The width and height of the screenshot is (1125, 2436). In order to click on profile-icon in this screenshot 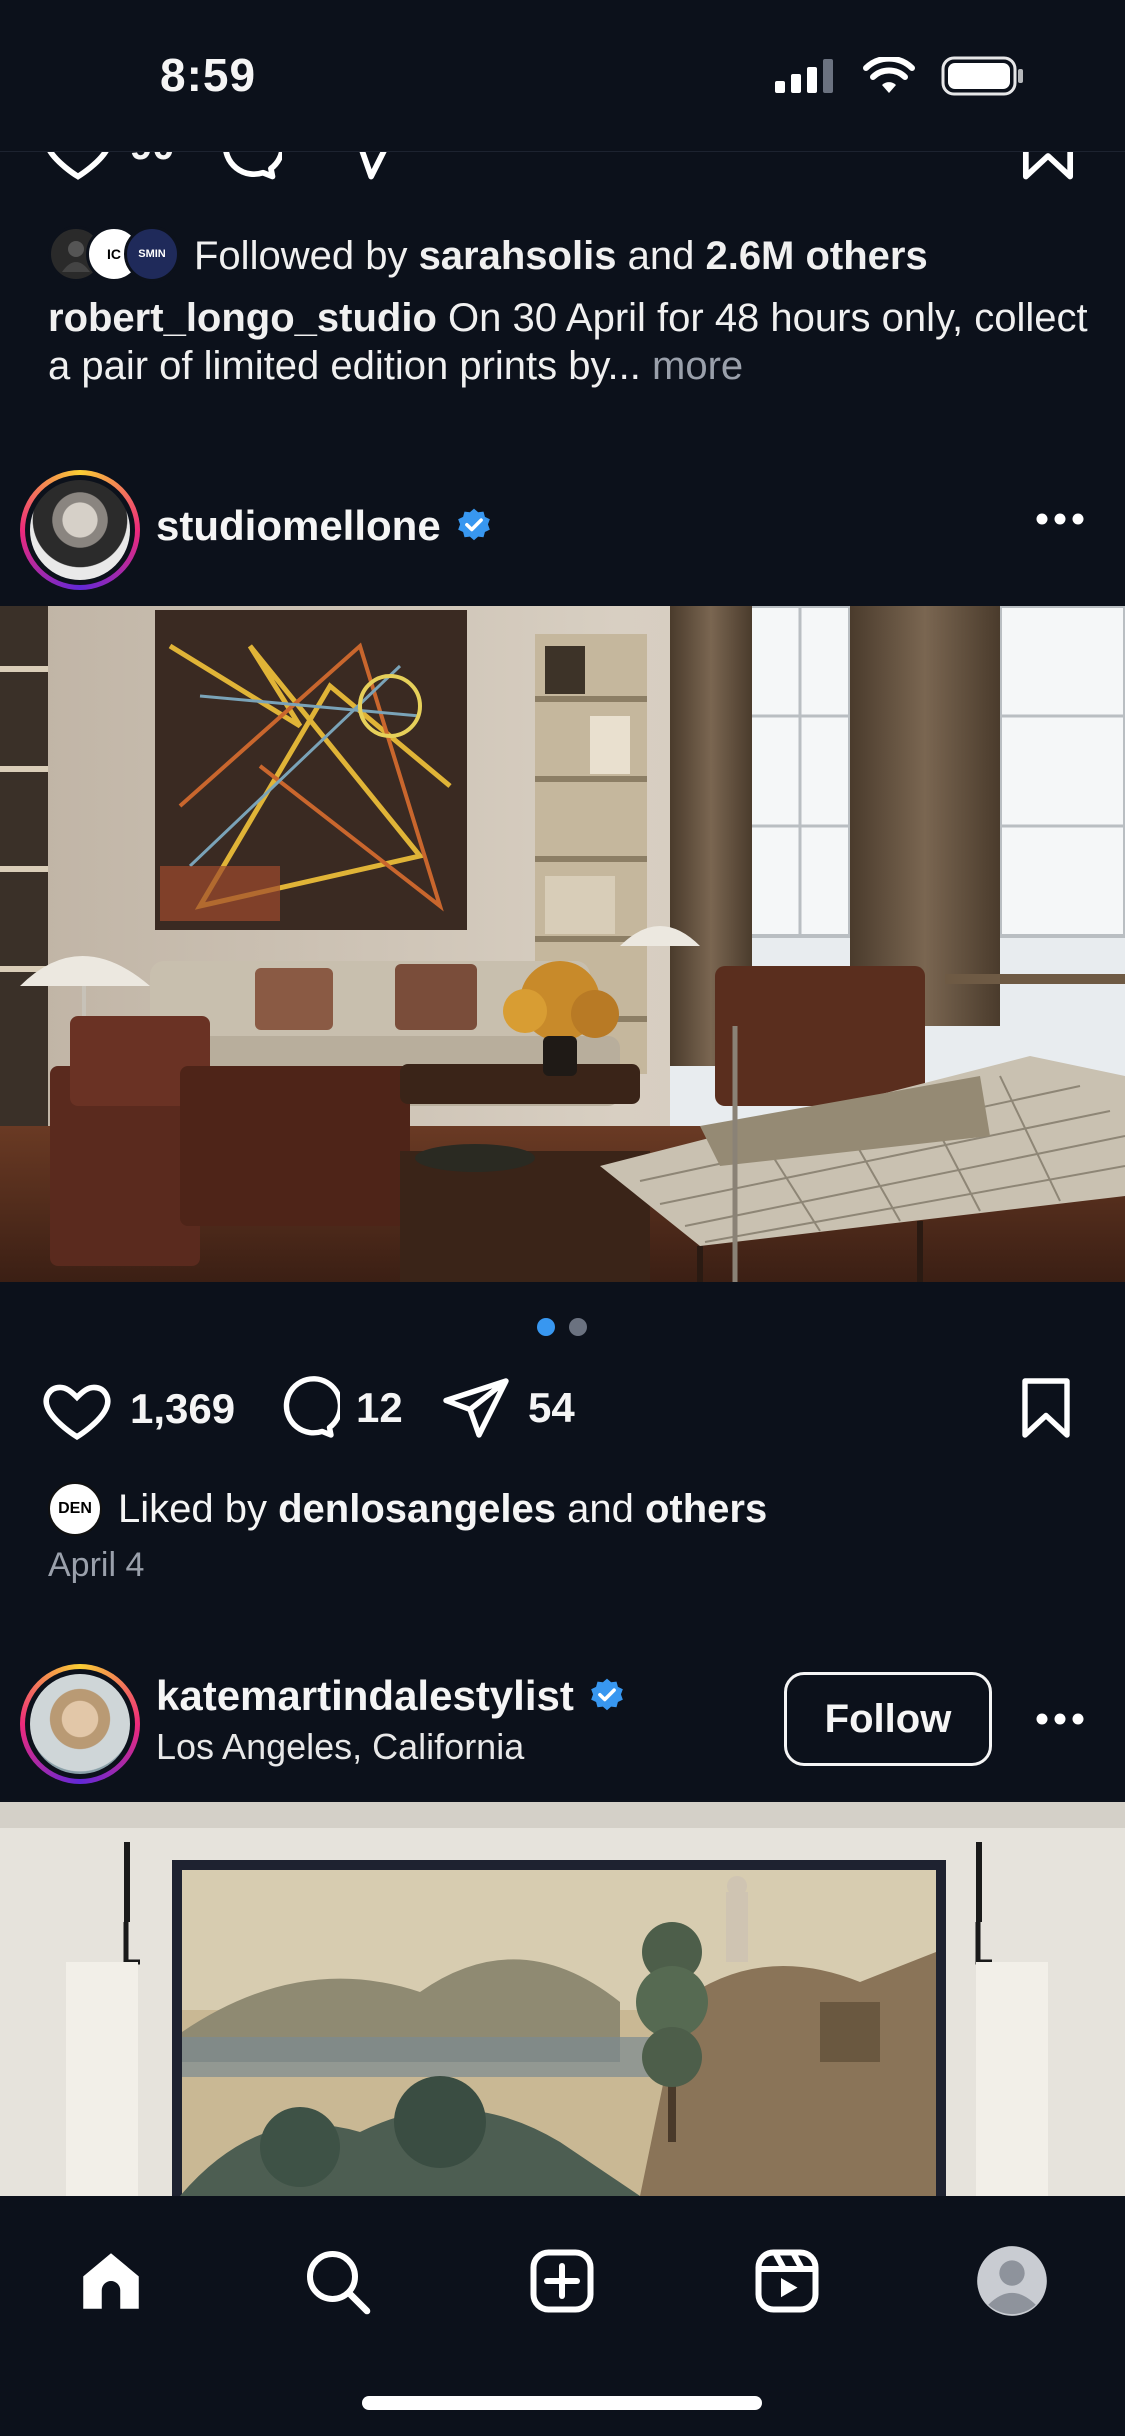, I will do `click(1012, 2281)`.